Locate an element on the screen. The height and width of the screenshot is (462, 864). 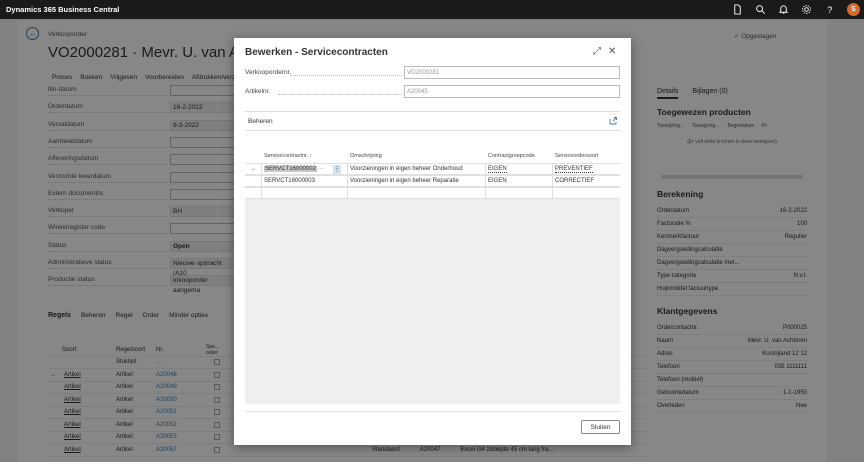
col-contract-no: Servicecontractnr. ↑ is located at coordinates (288, 156).